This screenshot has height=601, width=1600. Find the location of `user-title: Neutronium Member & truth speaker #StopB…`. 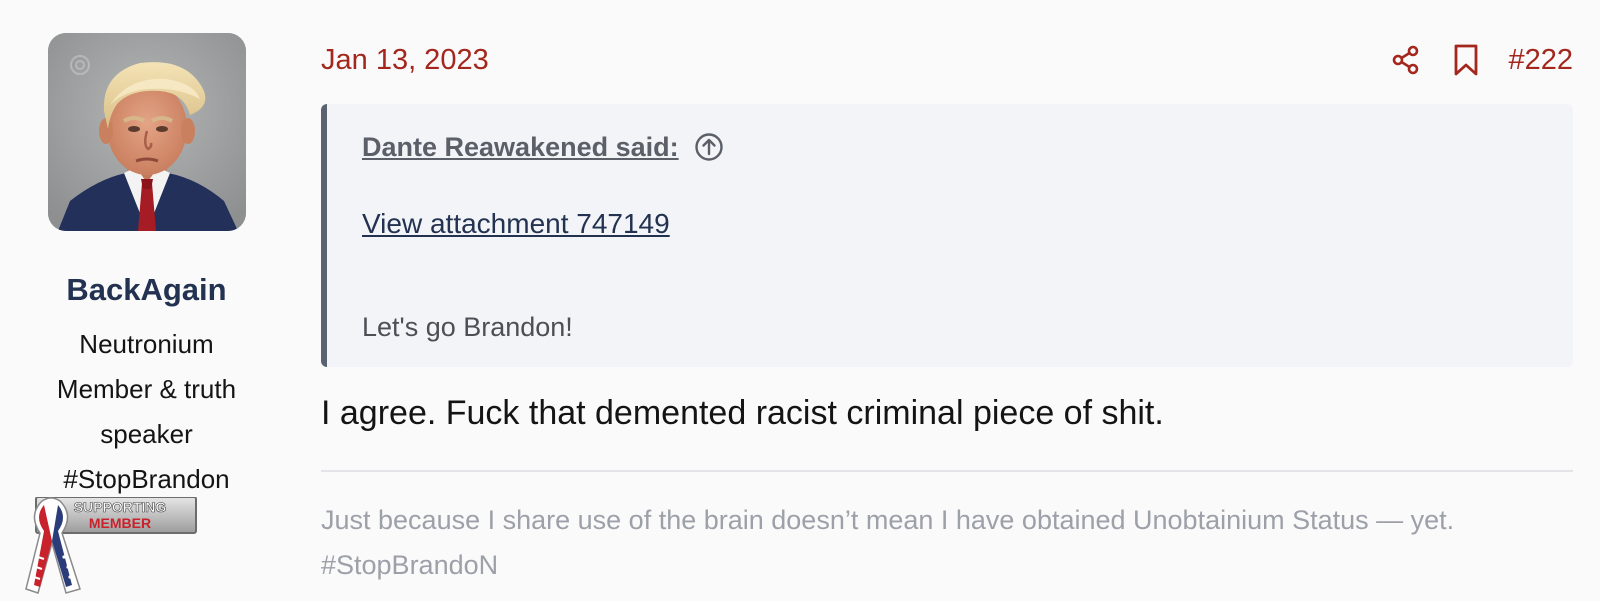

user-title: Neutronium Member & truth speaker #StopB… is located at coordinates (146, 411).